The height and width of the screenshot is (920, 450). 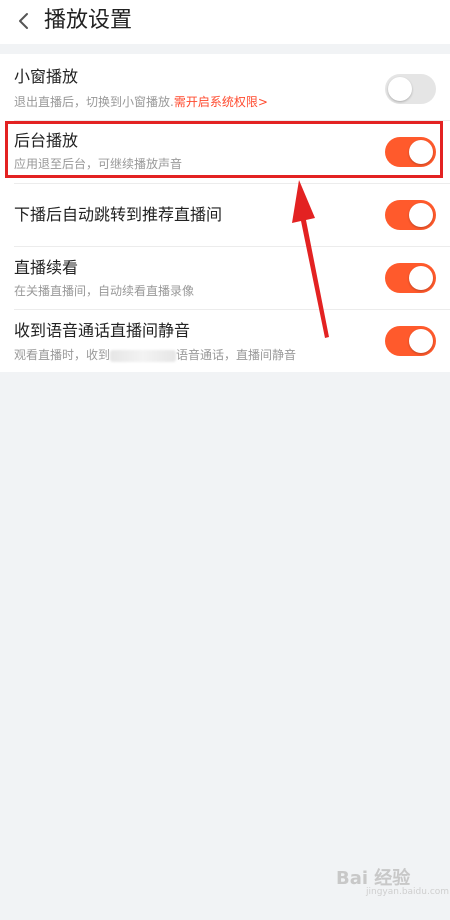 What do you see at coordinates (46, 267) in the screenshot?
I see `setting-title: 直播续看` at bounding box center [46, 267].